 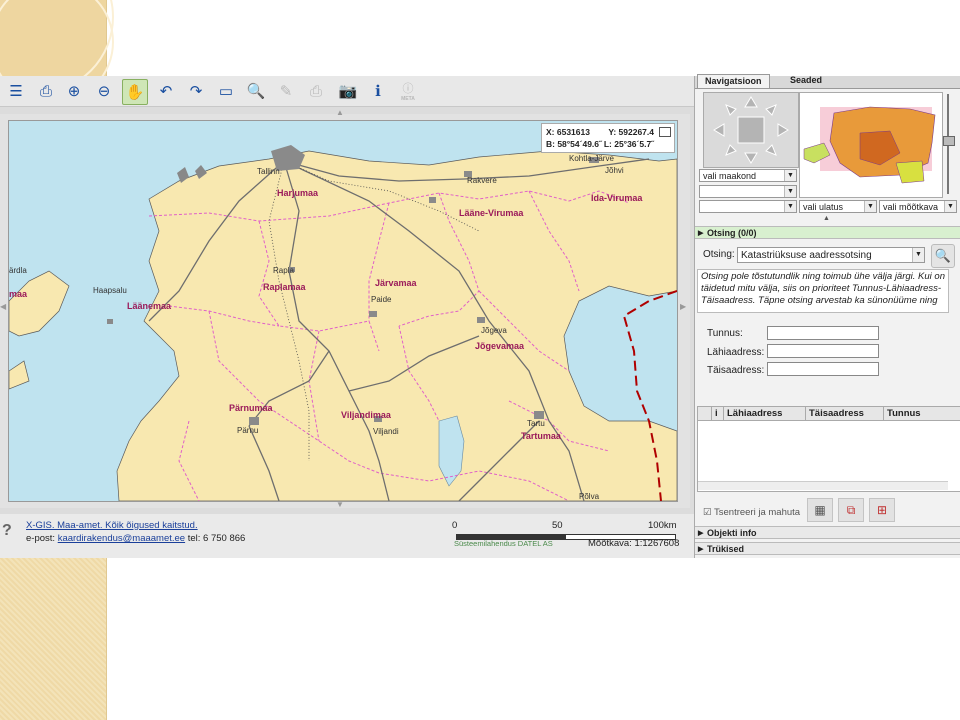 I want to click on county-select: vali maakond ▼, so click(x=748, y=175).